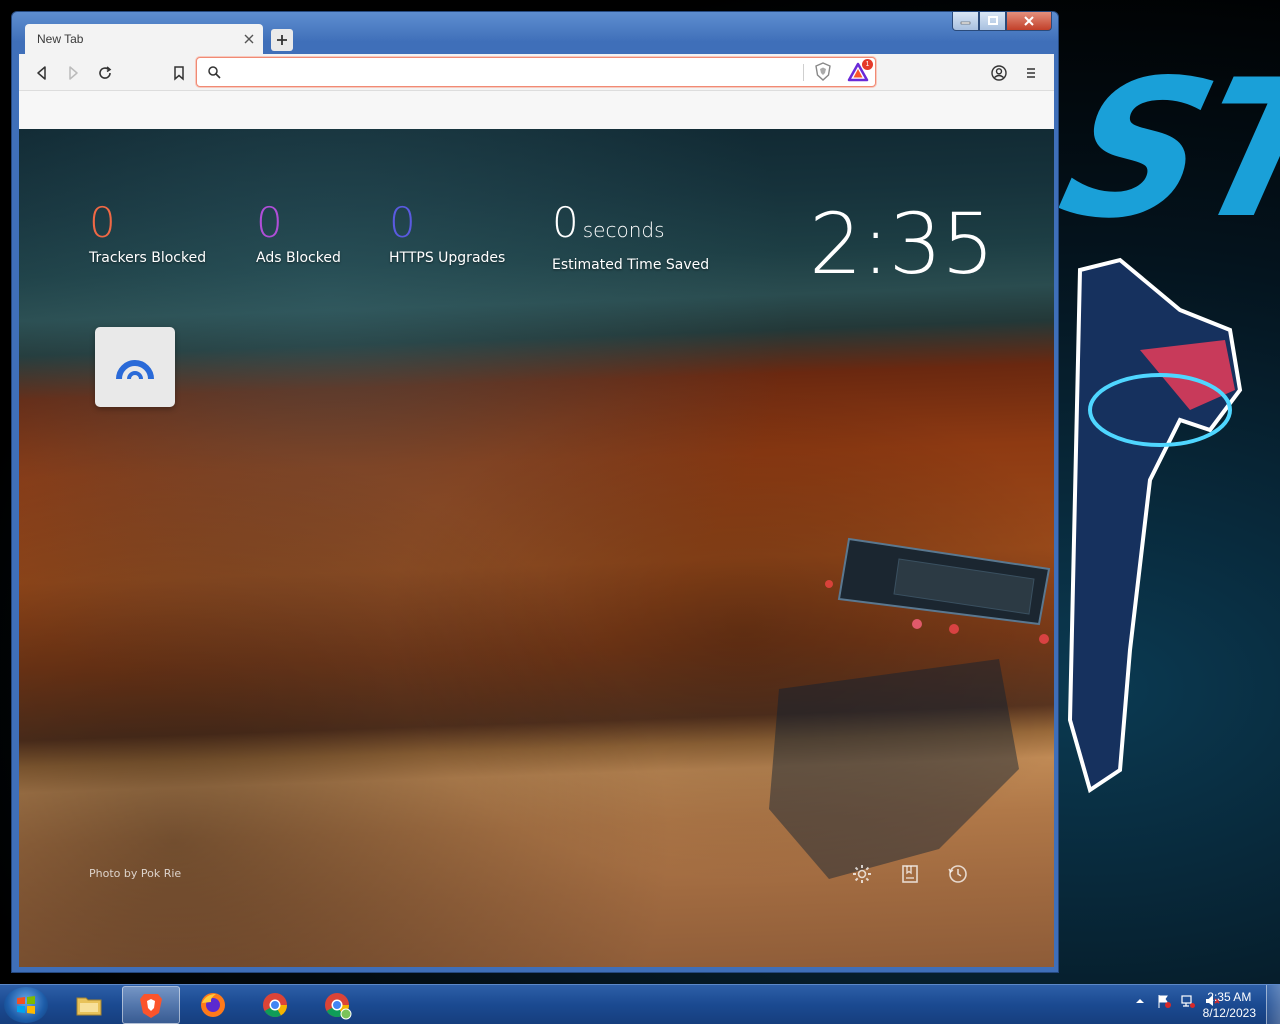 This screenshot has width=1280, height=1024. I want to click on bookmark-icon, so click(179, 73).